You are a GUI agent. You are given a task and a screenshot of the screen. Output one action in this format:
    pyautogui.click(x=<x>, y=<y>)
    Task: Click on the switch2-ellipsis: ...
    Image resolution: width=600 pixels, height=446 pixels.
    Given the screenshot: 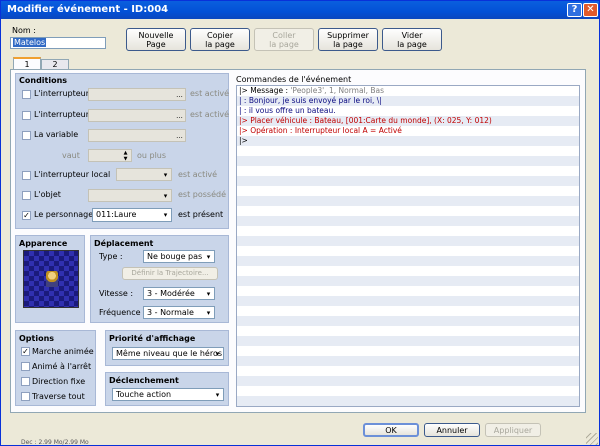 What is the action you would take?
    pyautogui.click(x=179, y=116)
    